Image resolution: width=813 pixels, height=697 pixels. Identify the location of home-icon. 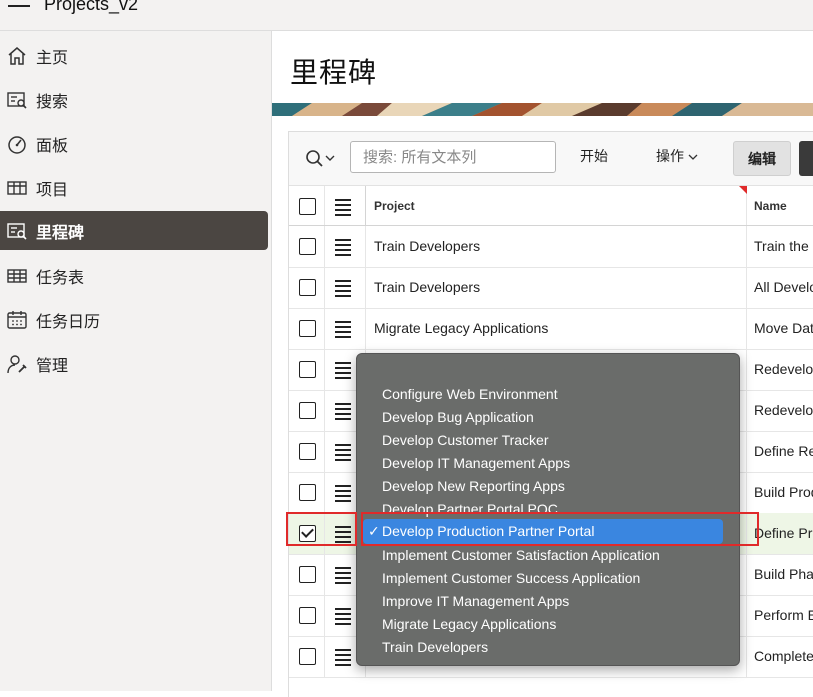
(17, 56).